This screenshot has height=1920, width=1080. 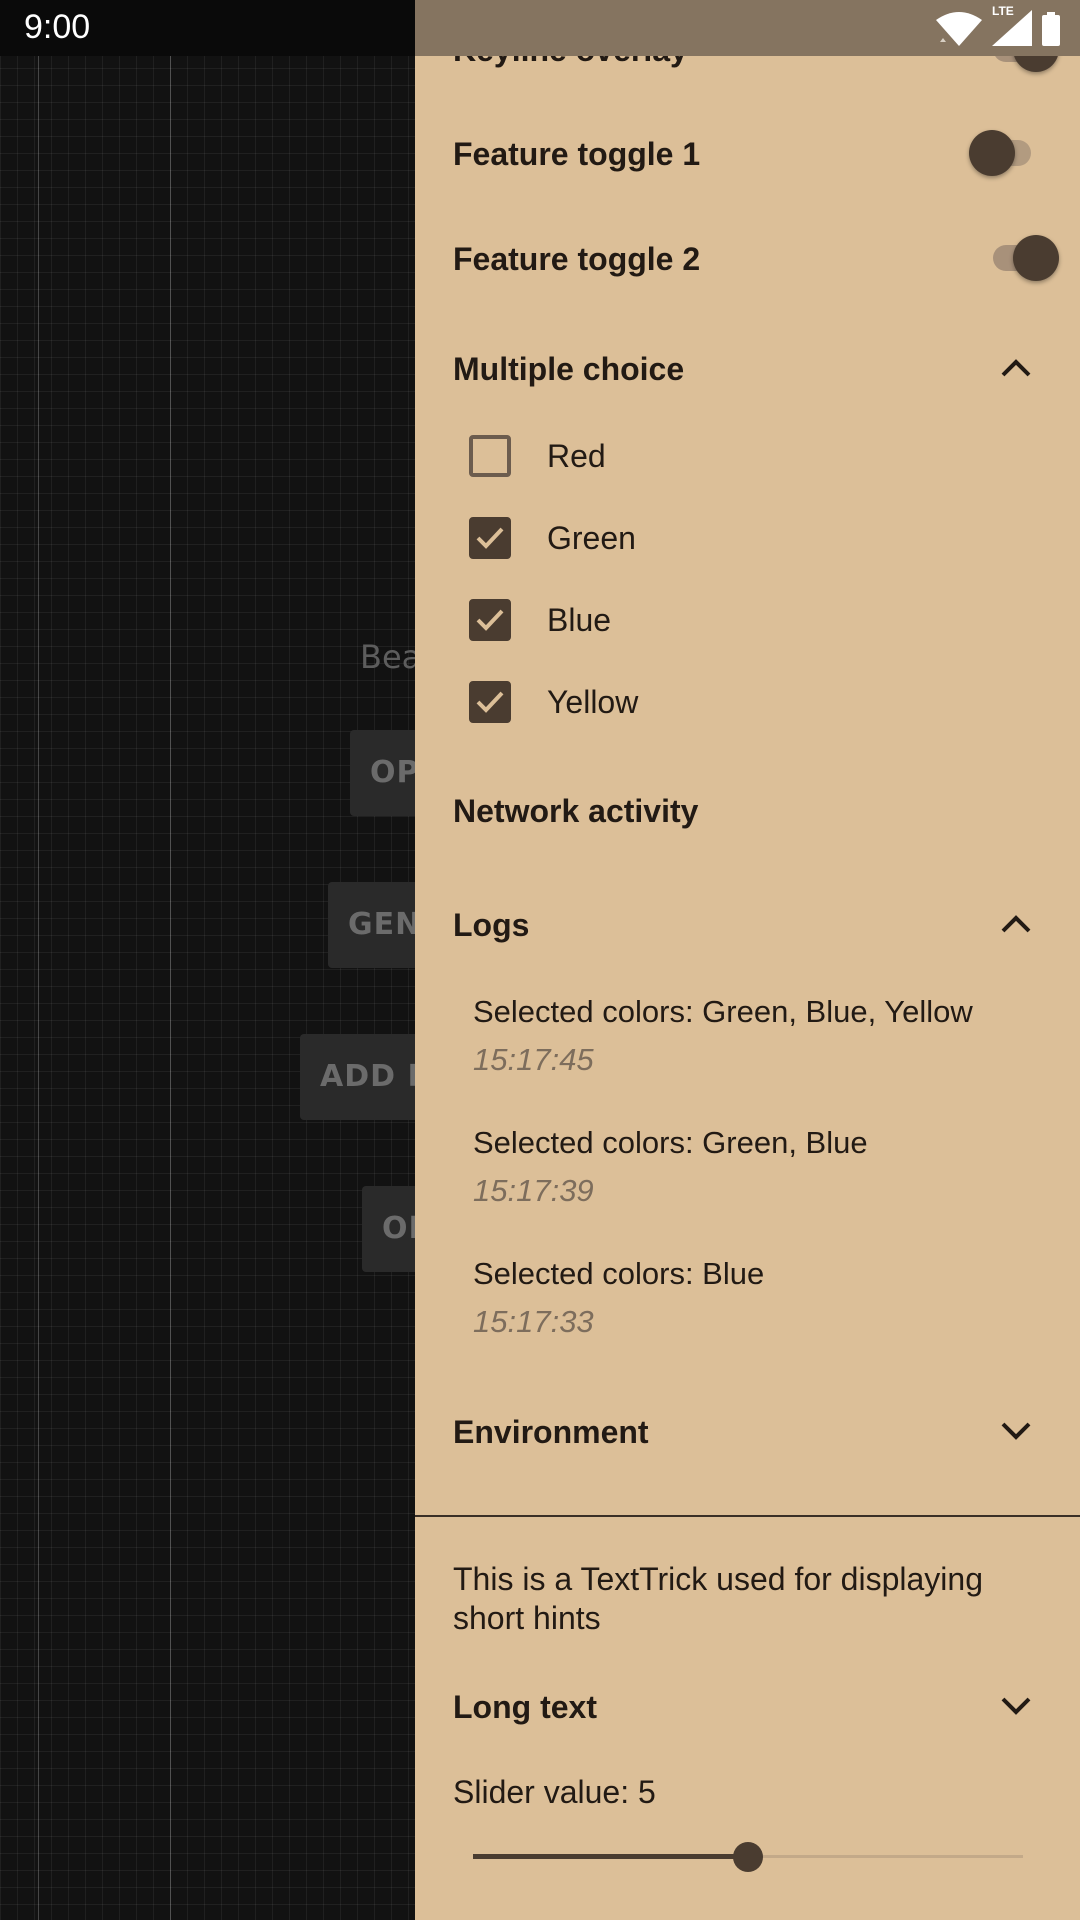 What do you see at coordinates (576, 810) in the screenshot?
I see `section-title: Network activity` at bounding box center [576, 810].